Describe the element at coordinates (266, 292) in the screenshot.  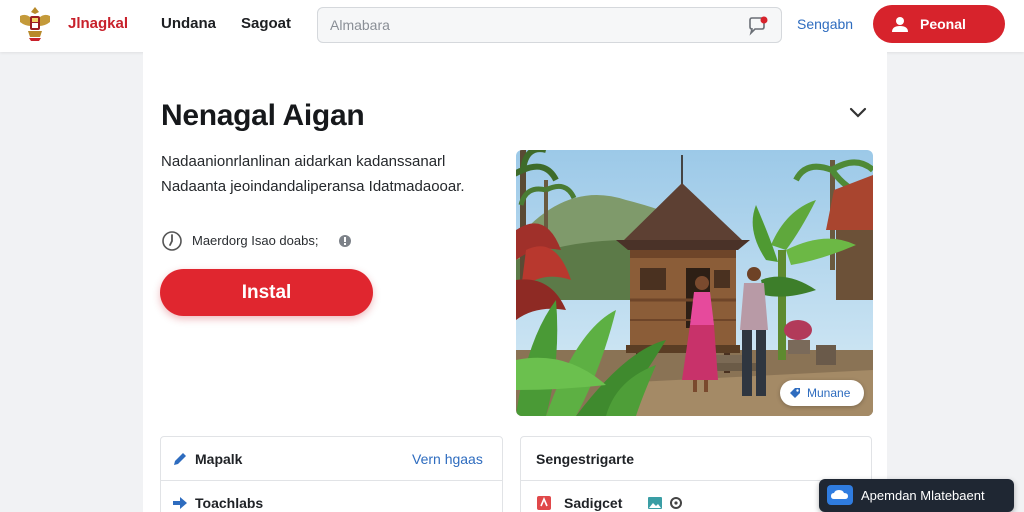
I see `install-button: Instal` at that location.